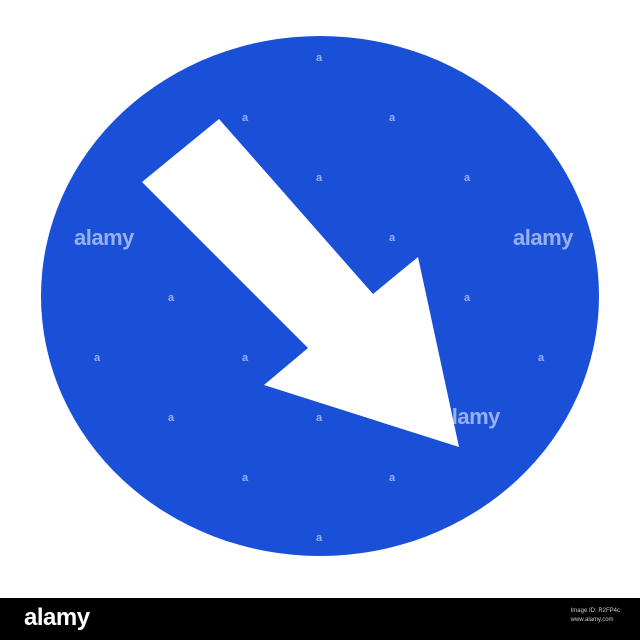 The width and height of the screenshot is (640, 640). What do you see at coordinates (592, 620) in the screenshot?
I see `url-text: www.alamy.com` at bounding box center [592, 620].